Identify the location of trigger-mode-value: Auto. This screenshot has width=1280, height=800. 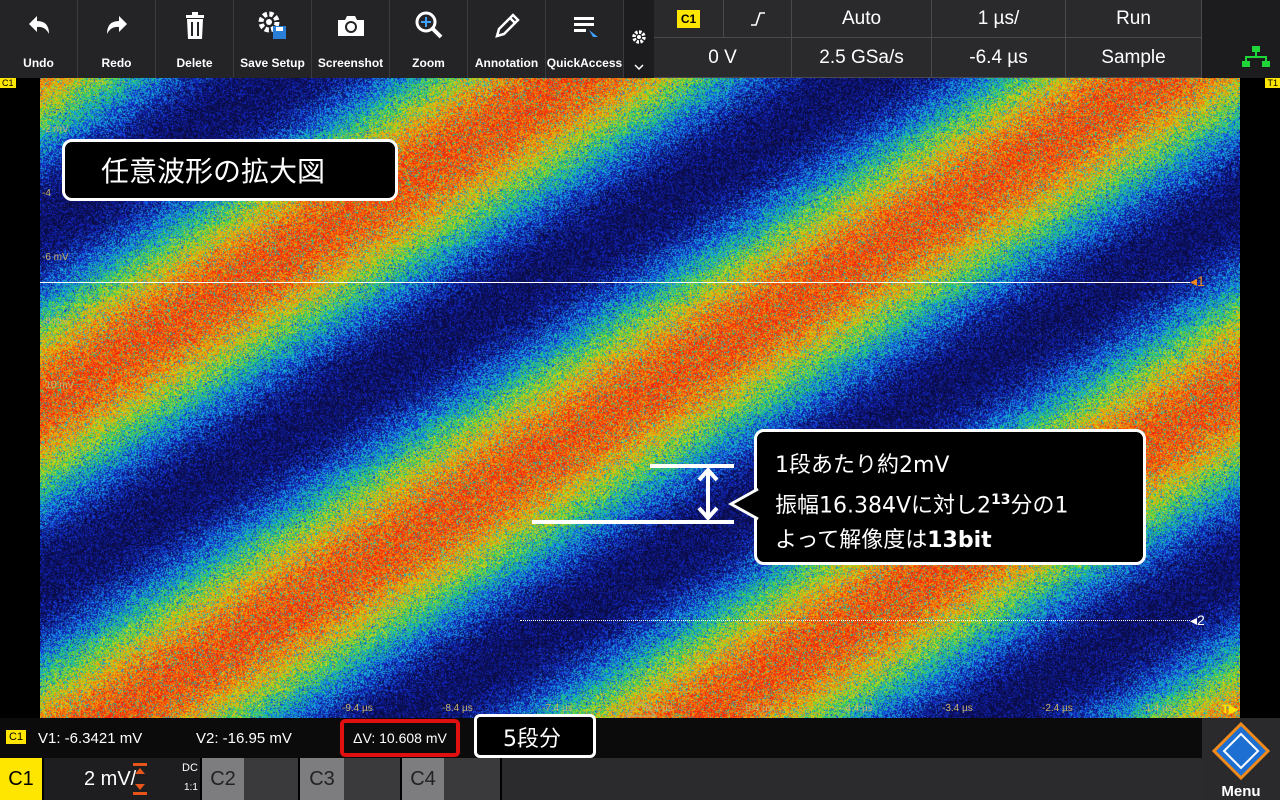
(861, 18).